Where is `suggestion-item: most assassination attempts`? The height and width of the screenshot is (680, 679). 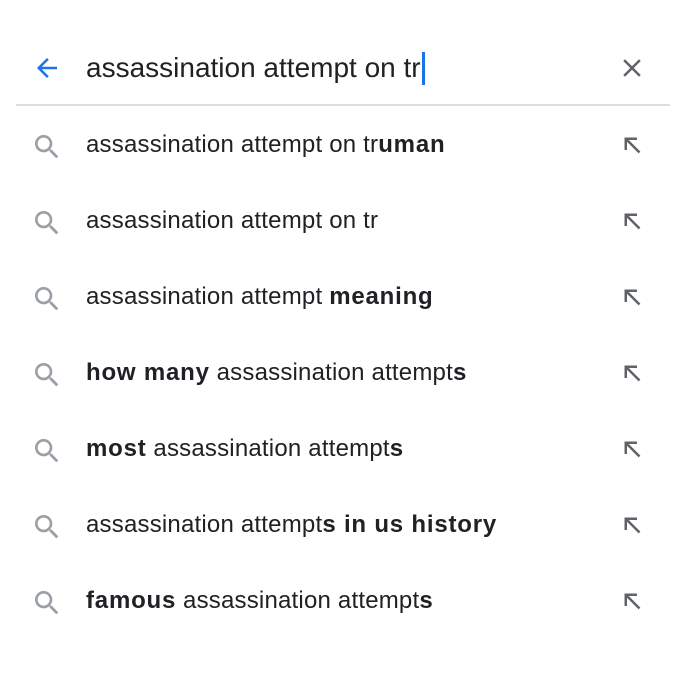 suggestion-item: most assassination attempts is located at coordinates (339, 449).